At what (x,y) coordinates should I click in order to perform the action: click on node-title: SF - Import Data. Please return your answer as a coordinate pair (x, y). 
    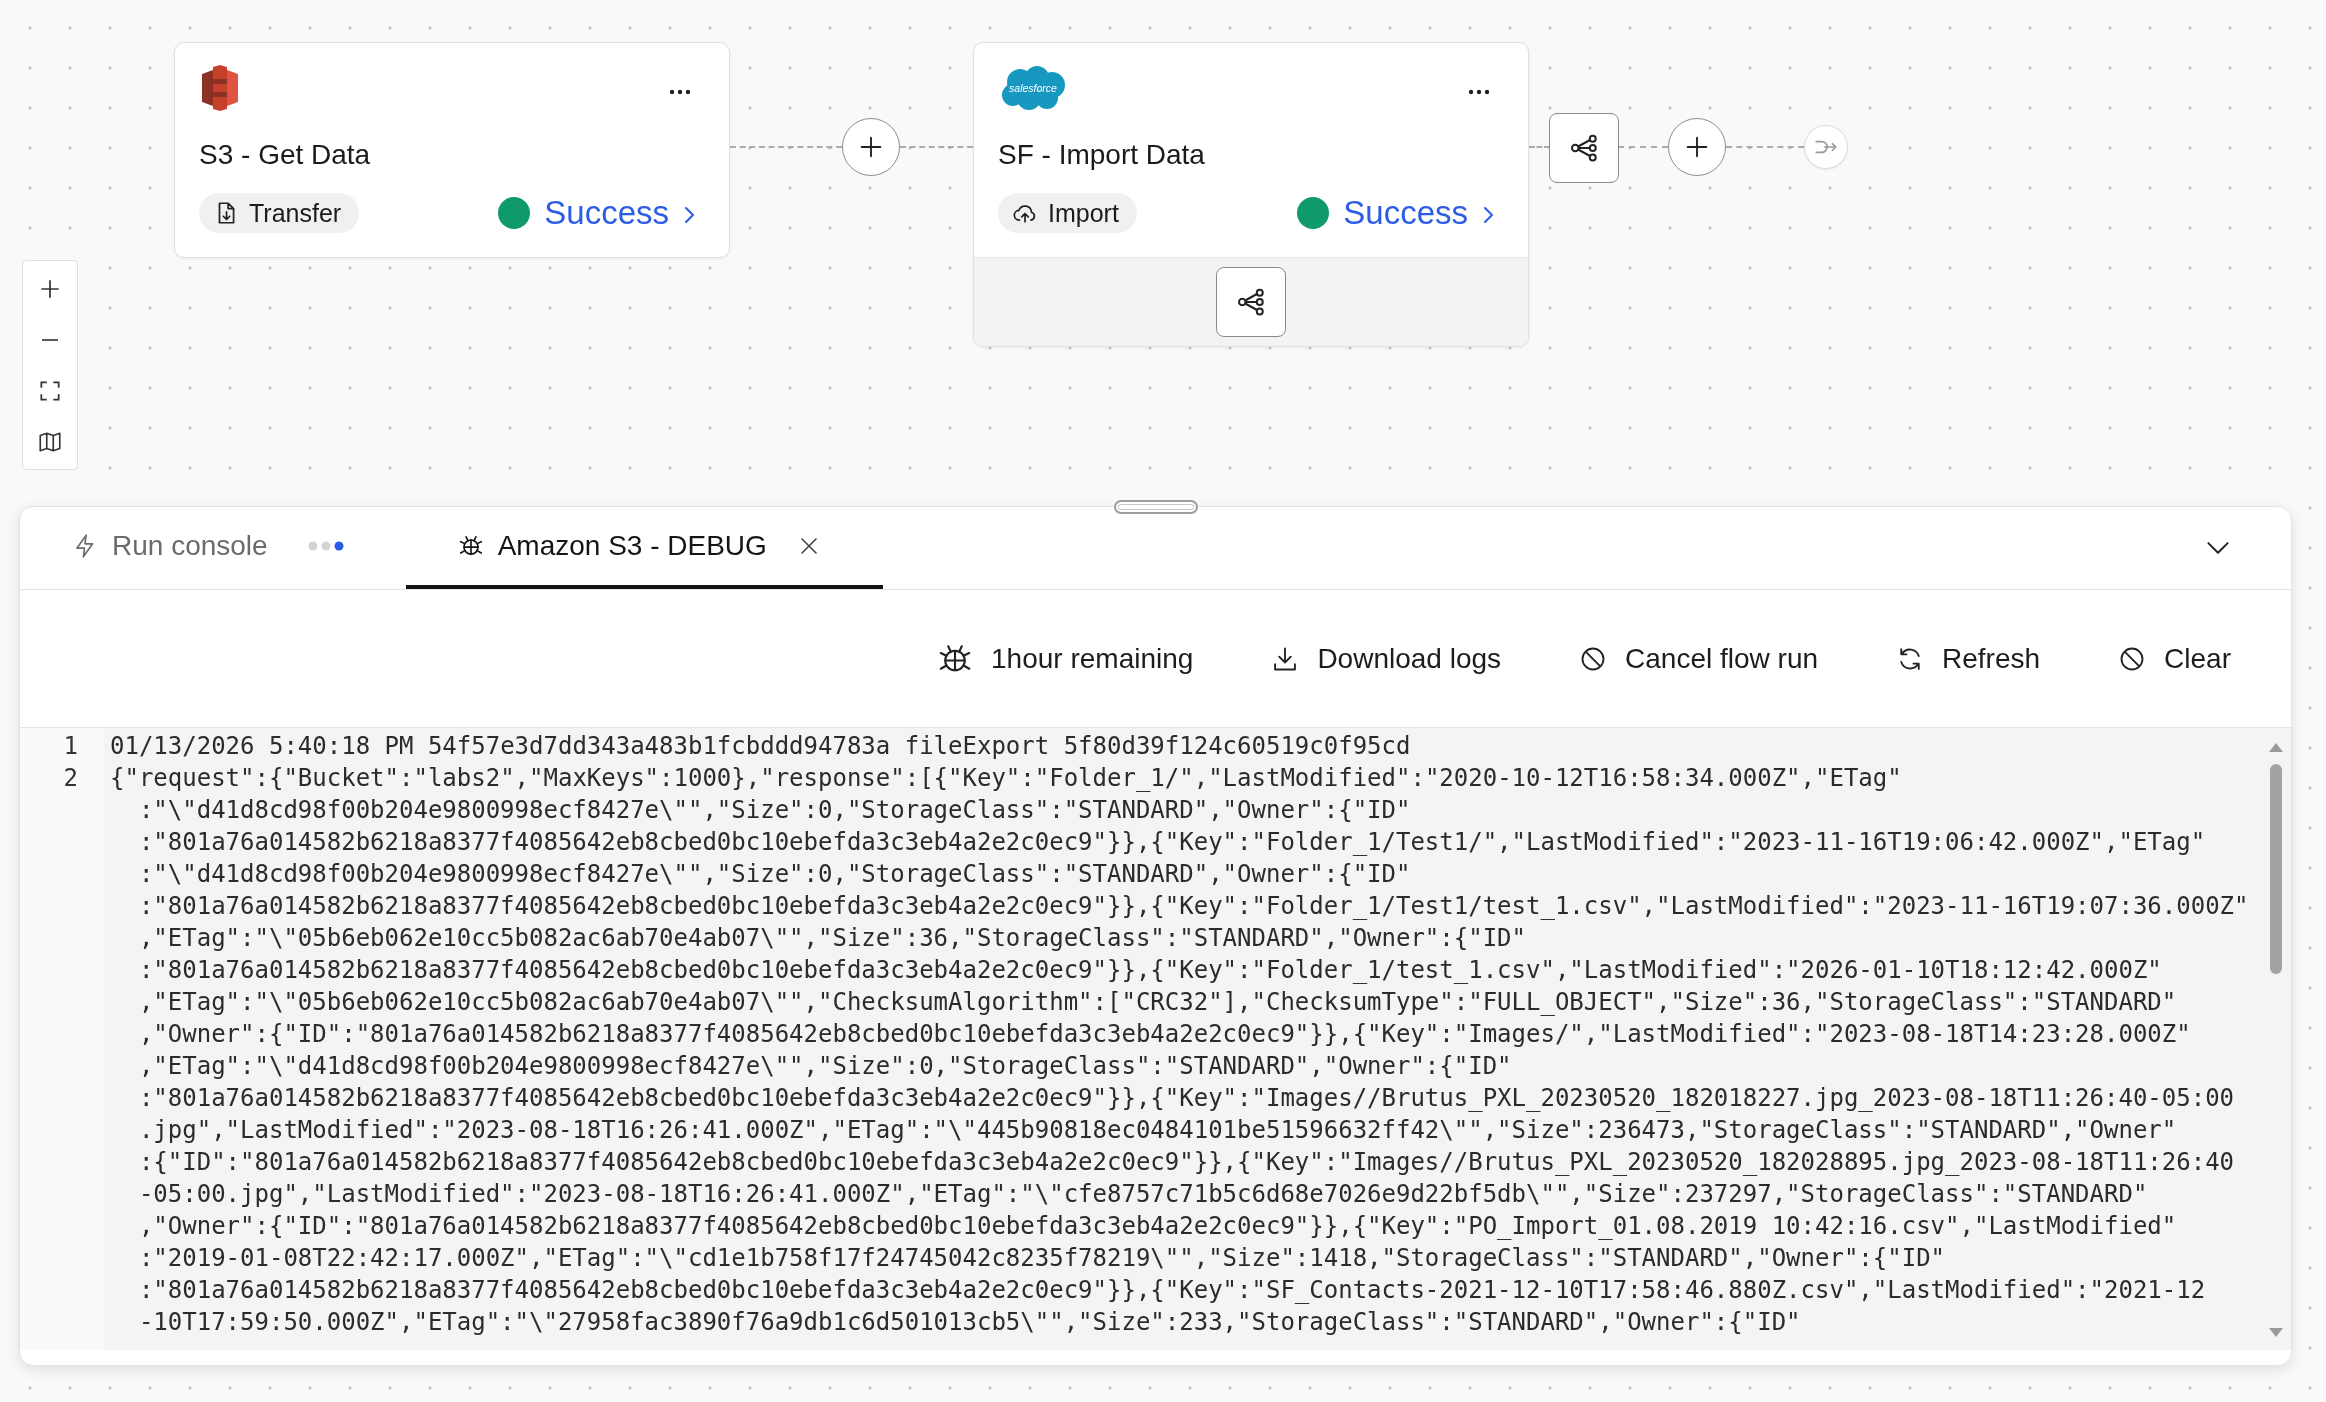
    Looking at the image, I should click on (1101, 155).